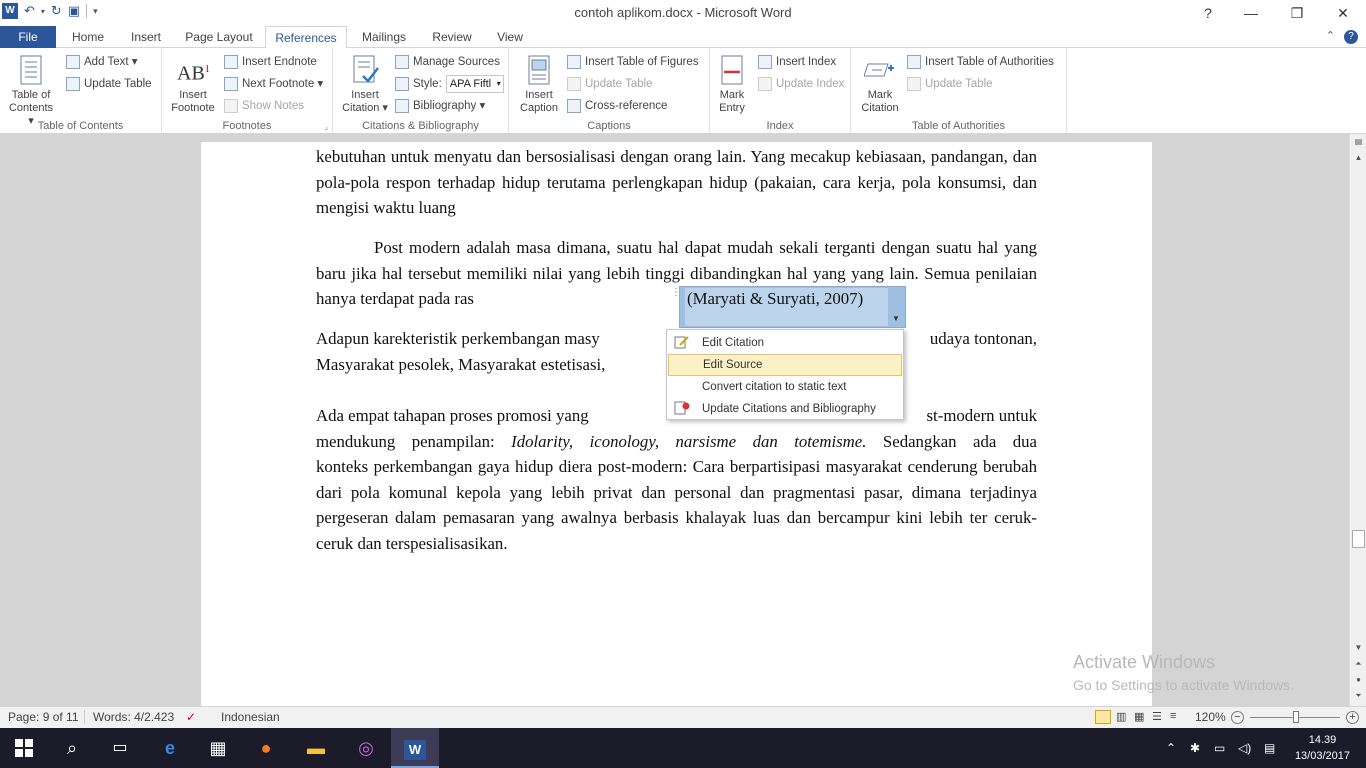  What do you see at coordinates (24, 748) in the screenshot?
I see `start-button-icon` at bounding box center [24, 748].